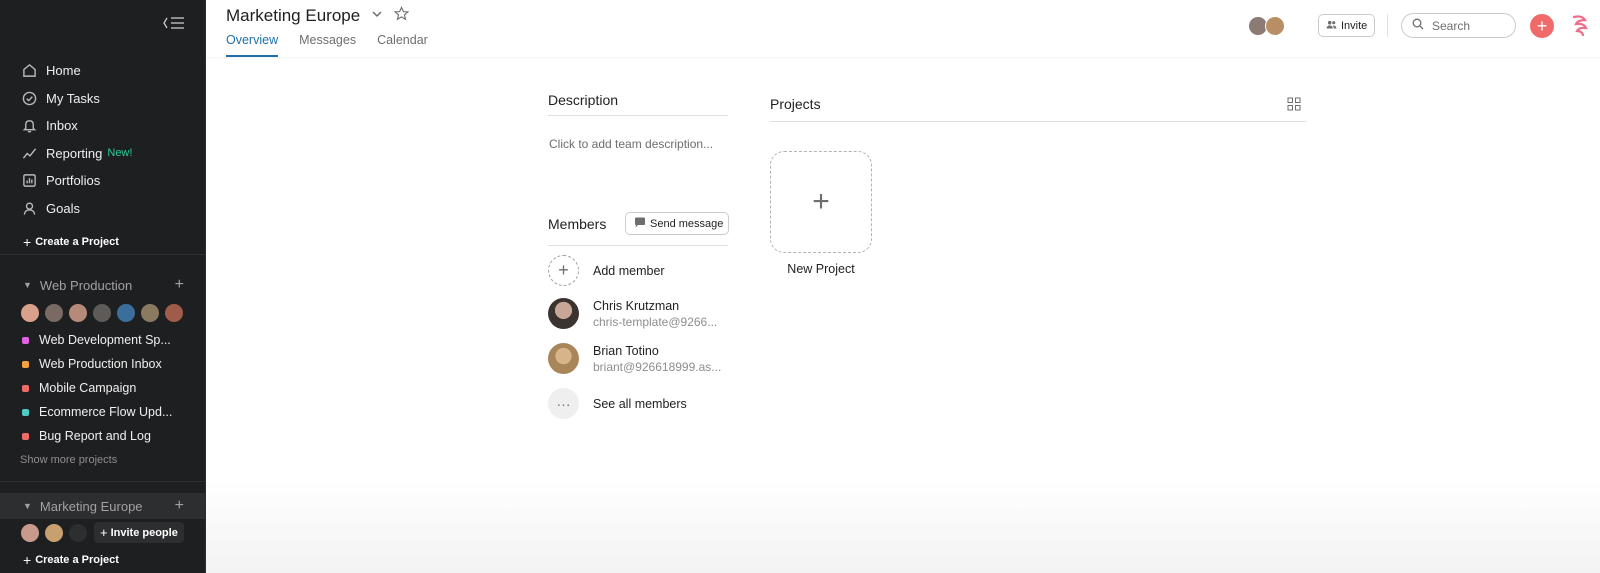 The width and height of the screenshot is (1600, 573). Describe the element at coordinates (1580, 26) in the screenshot. I see `app-logo-icon` at that location.